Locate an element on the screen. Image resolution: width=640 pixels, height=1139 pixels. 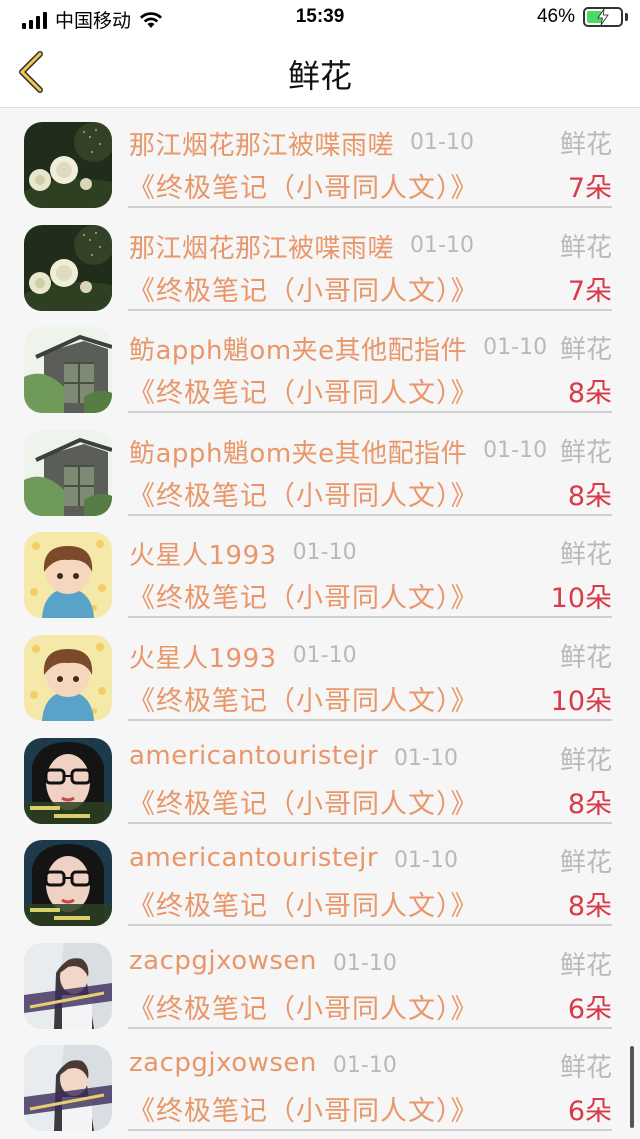
battery-icon is located at coordinates (603, 17).